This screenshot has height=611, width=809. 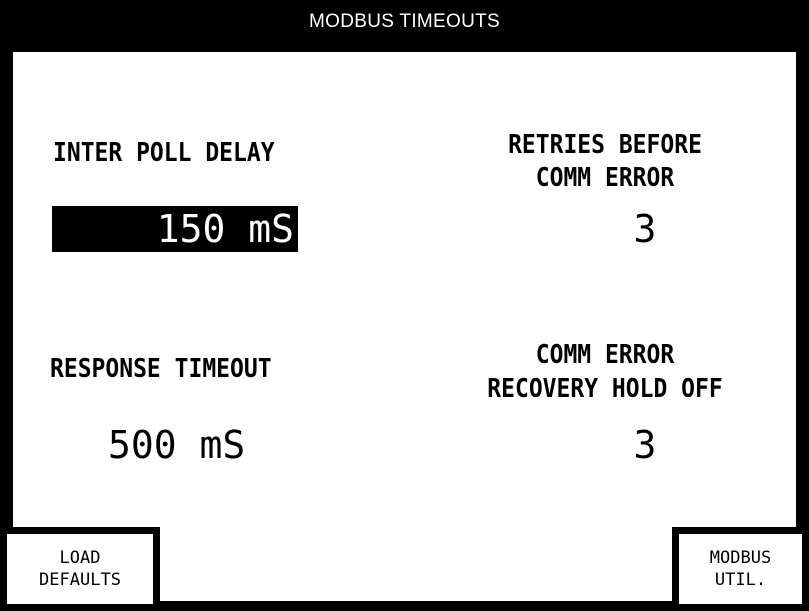 What do you see at coordinates (161, 369) in the screenshot?
I see `response-timeout-label: RESPONSE TIMEOUT` at bounding box center [161, 369].